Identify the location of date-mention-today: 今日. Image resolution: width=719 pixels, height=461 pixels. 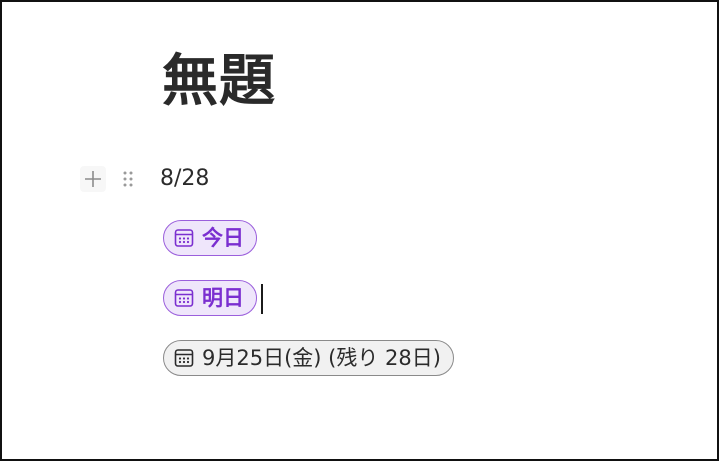
(210, 238).